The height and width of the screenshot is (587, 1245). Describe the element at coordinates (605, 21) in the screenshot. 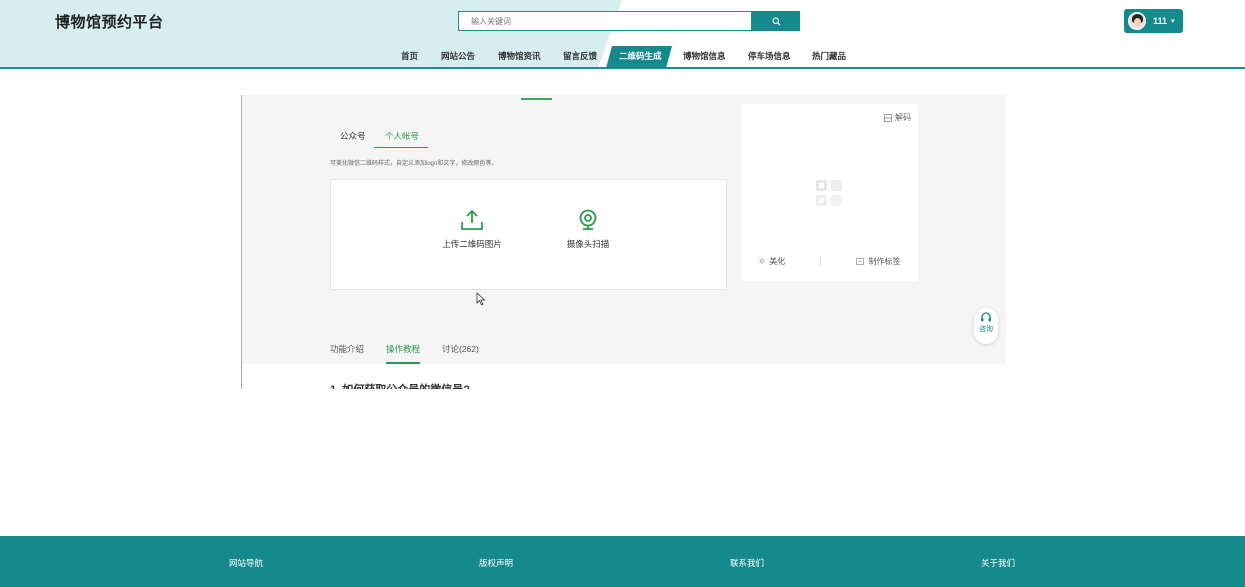

I see `search-input` at that location.